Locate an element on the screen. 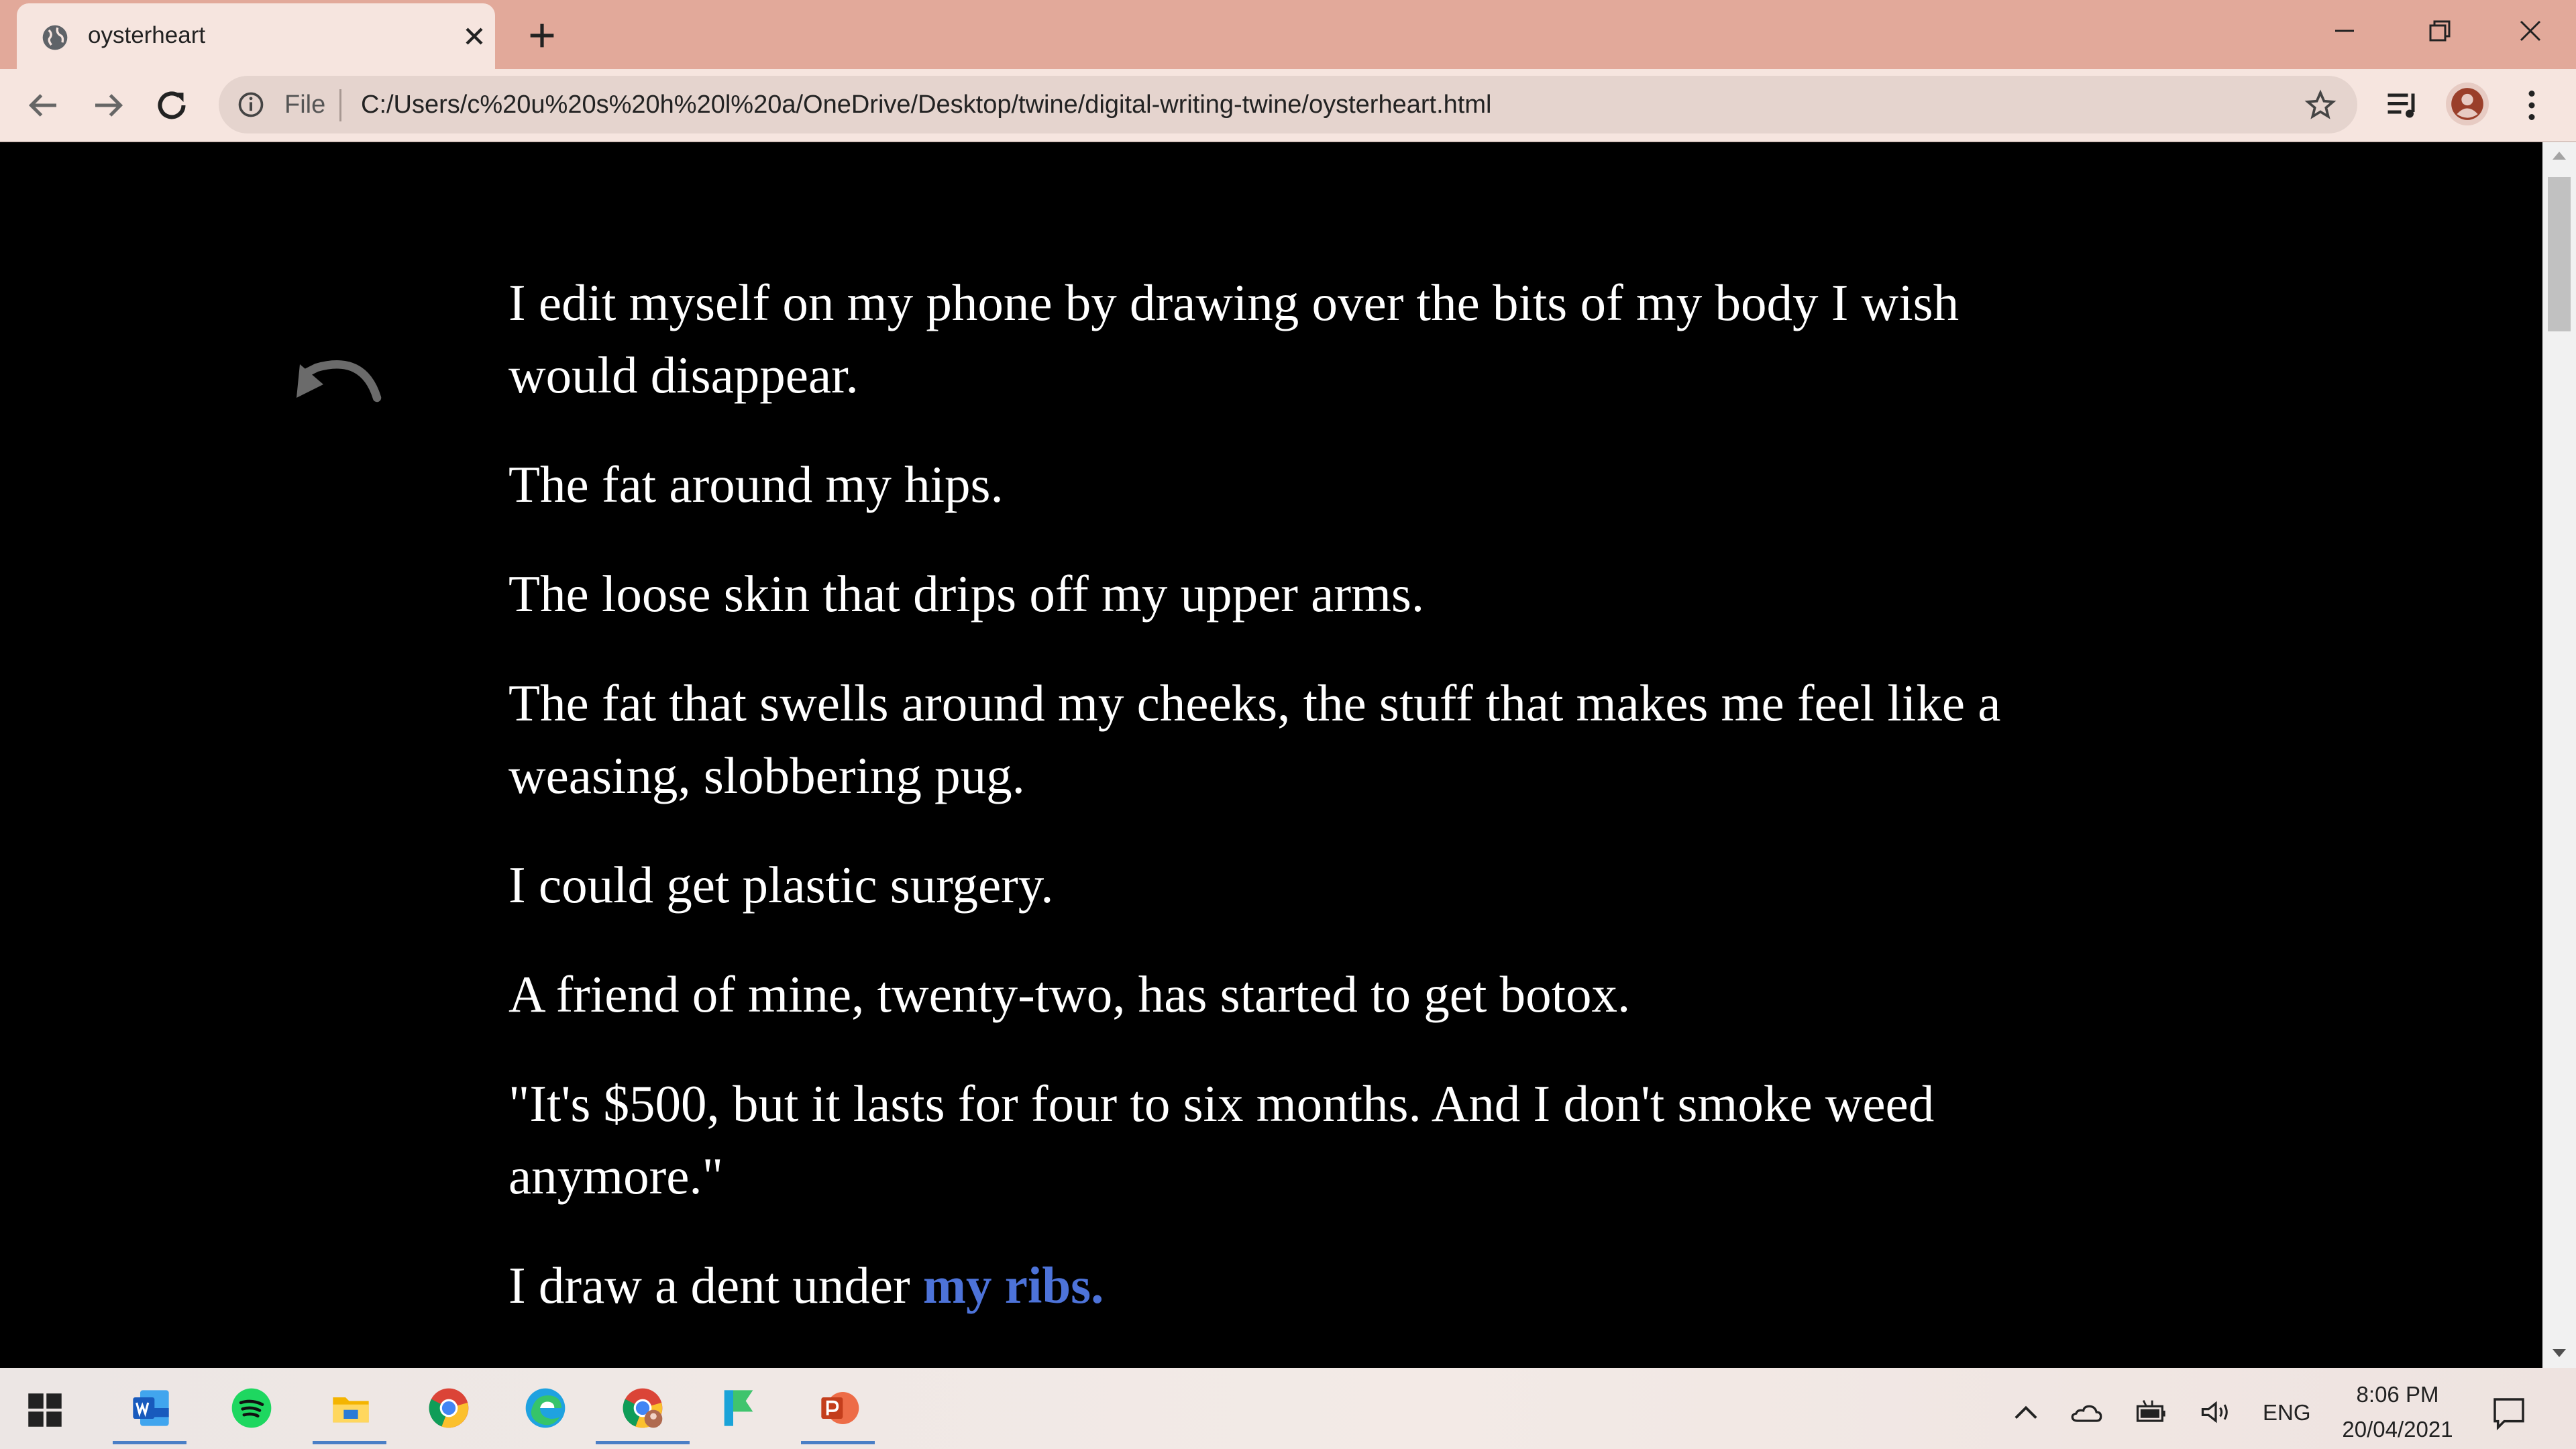  chrome-profile-icon is located at coordinates (643, 1408).